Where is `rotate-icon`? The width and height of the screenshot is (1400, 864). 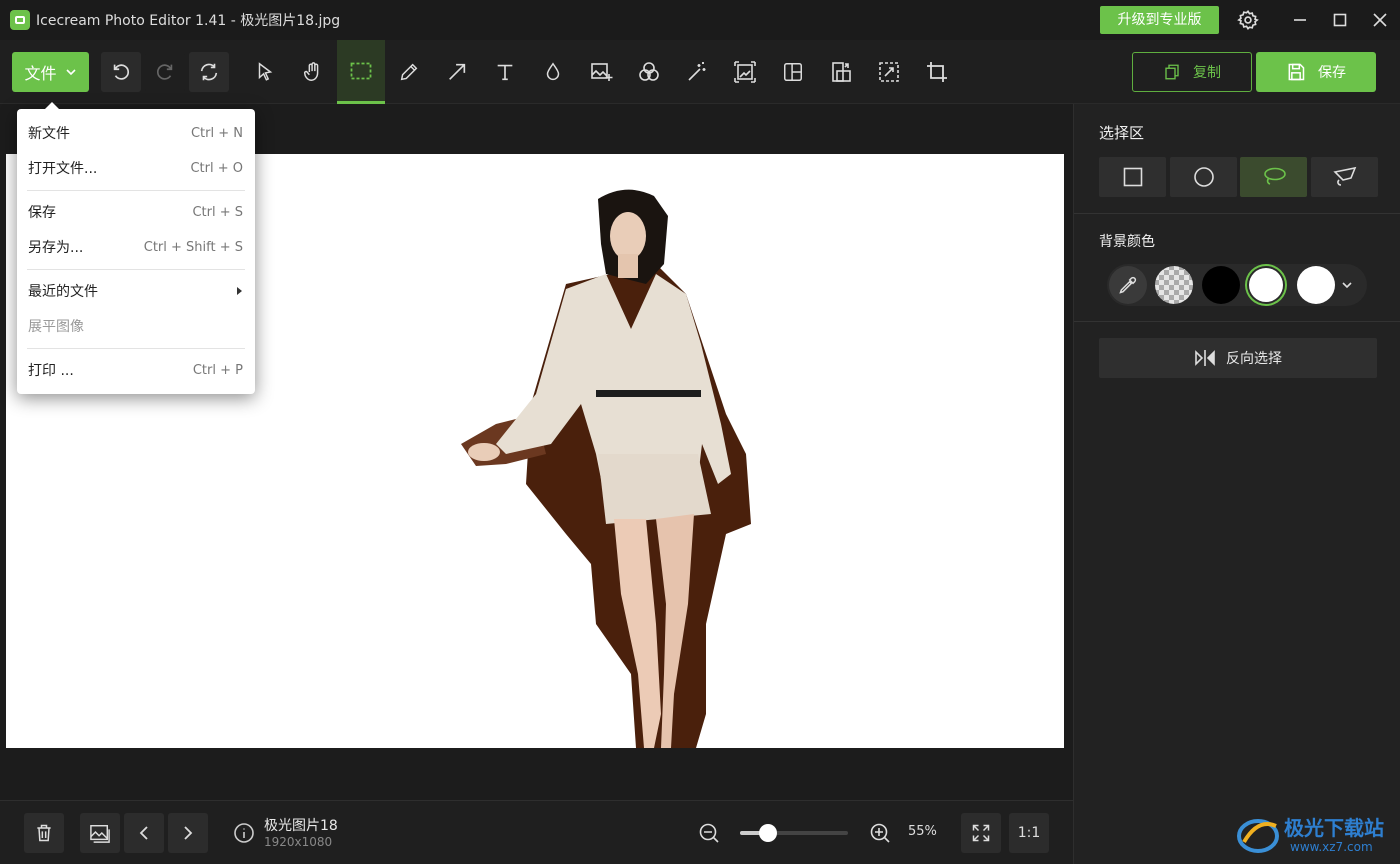
rotate-icon is located at coordinates (841, 72).